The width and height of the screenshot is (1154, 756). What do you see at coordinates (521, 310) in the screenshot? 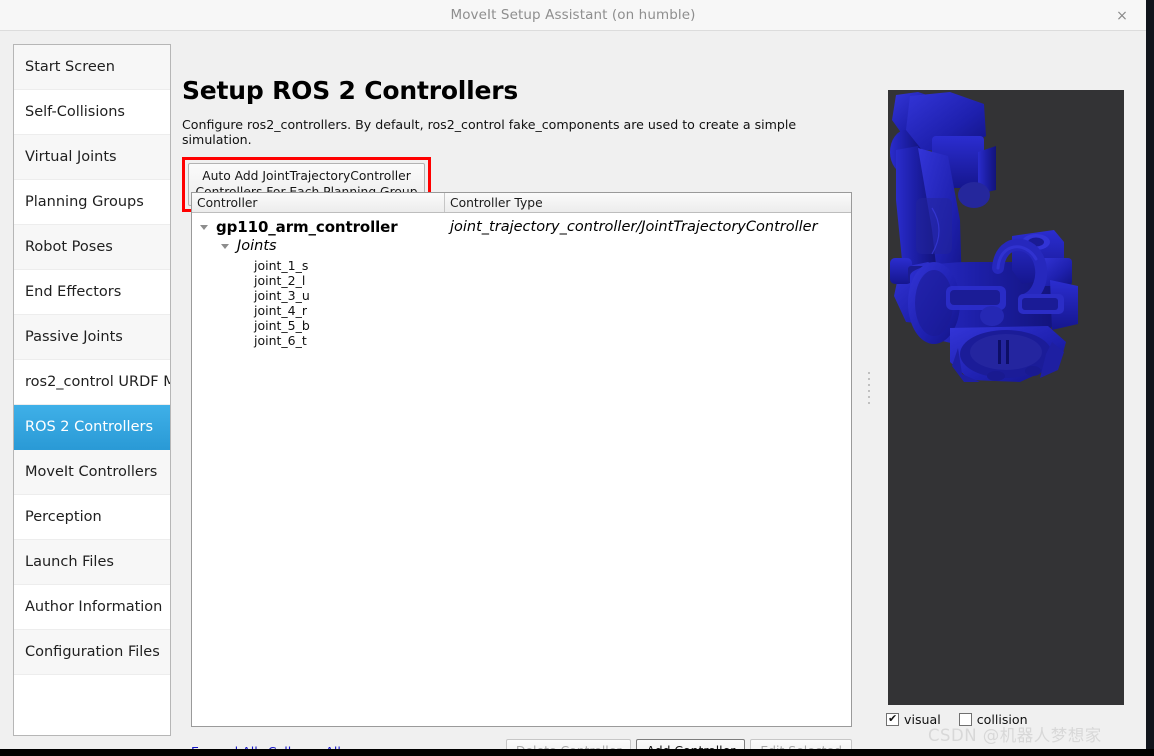
I see `tree-row-joint: joint_4_r` at bounding box center [521, 310].